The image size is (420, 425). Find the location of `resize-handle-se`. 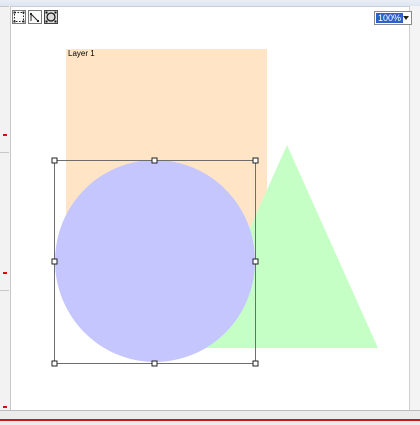

resize-handle-se is located at coordinates (255, 363).